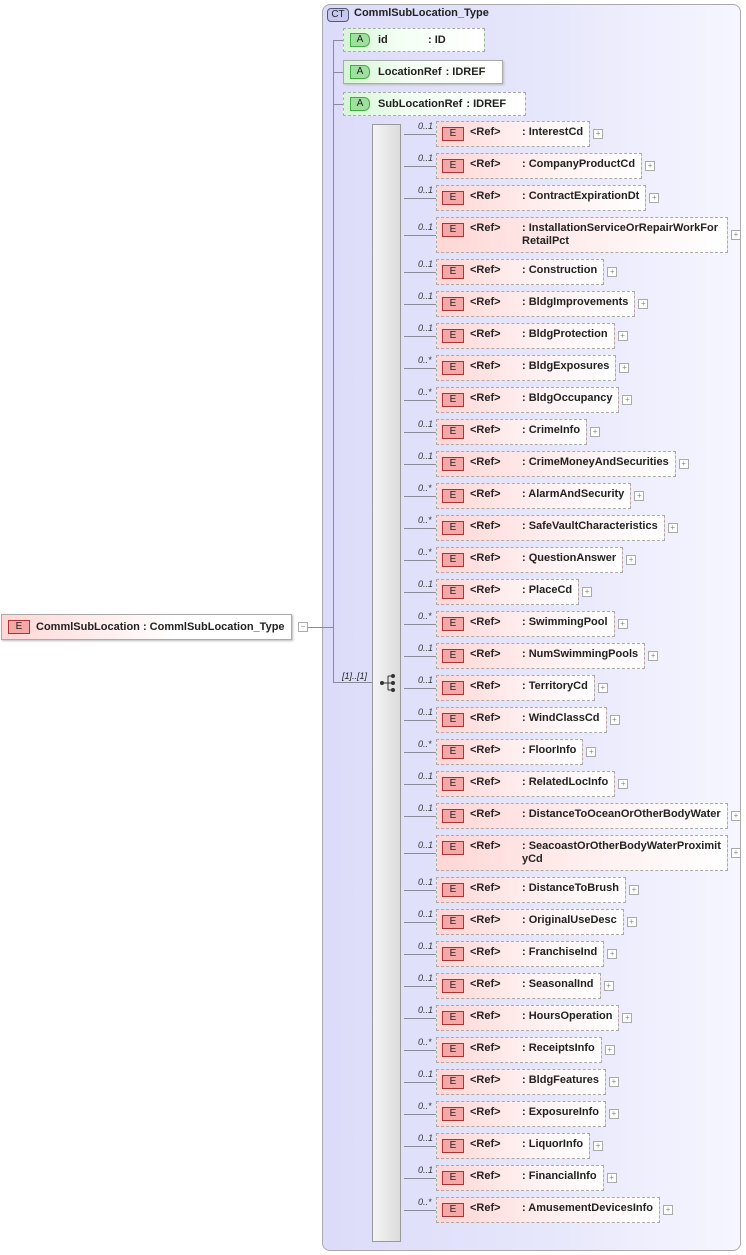 This screenshot has width=746, height=1255. I want to click on attribute-name: id, so click(383, 40).